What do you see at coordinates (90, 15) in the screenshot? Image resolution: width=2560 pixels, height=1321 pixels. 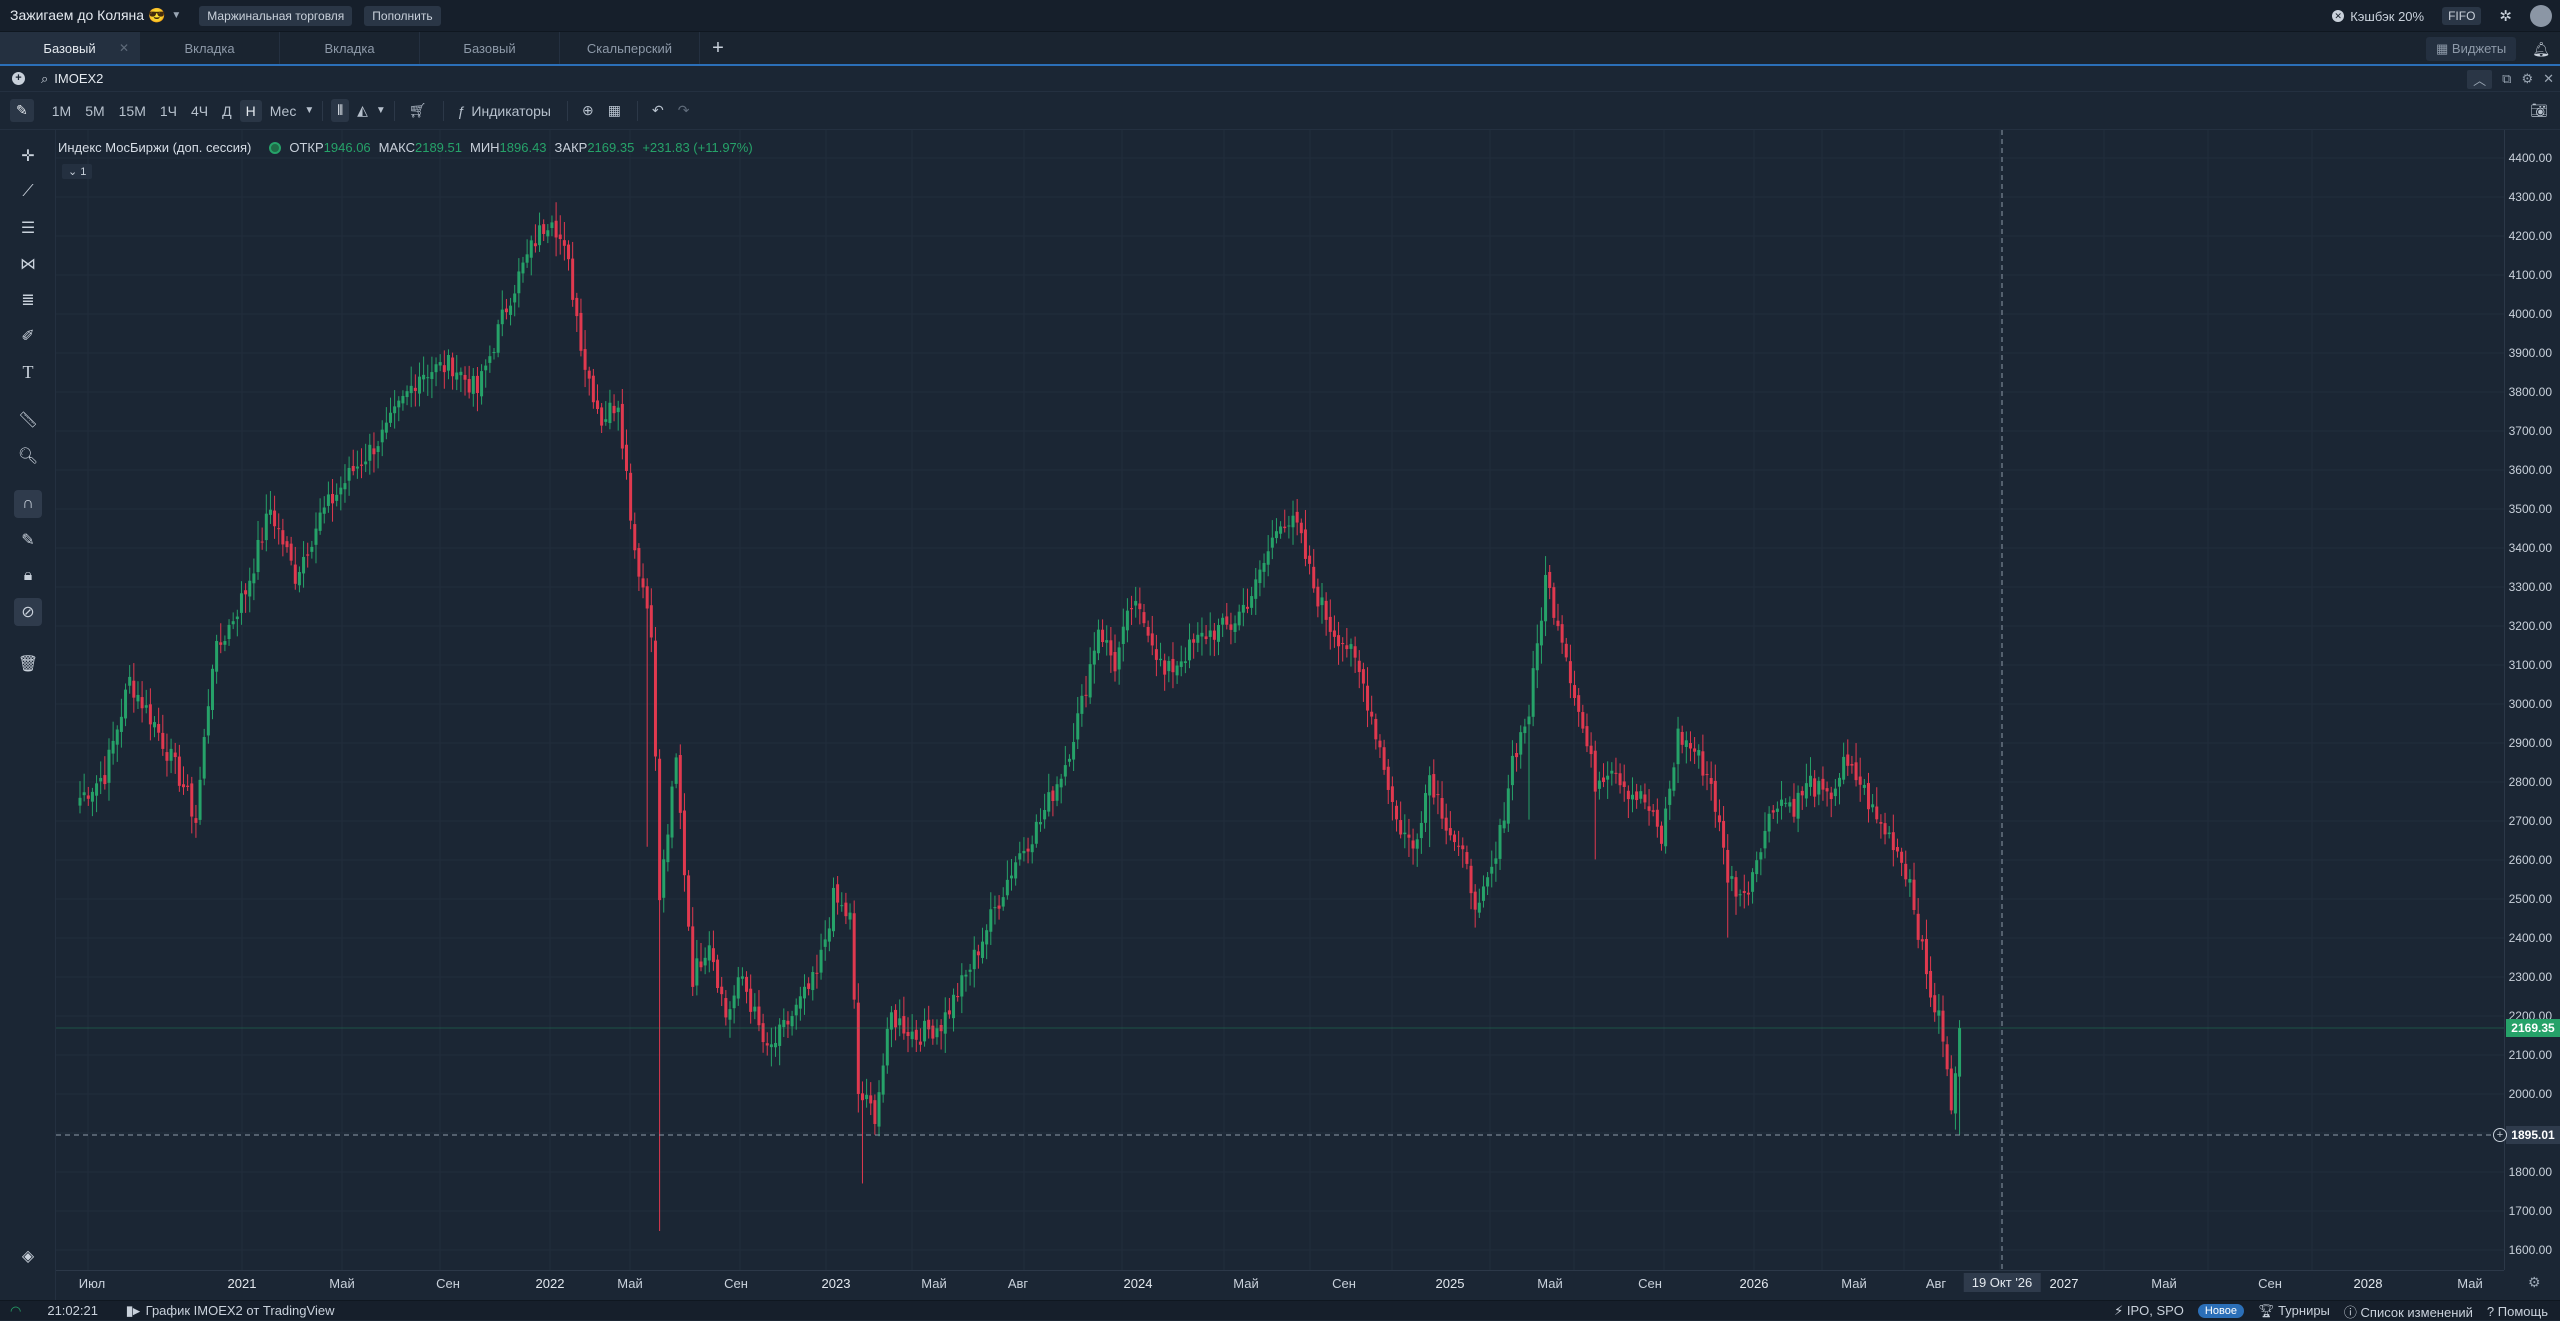 I see `account-switcher: Зажигаем до Коляна 😎 ▼` at bounding box center [90, 15].